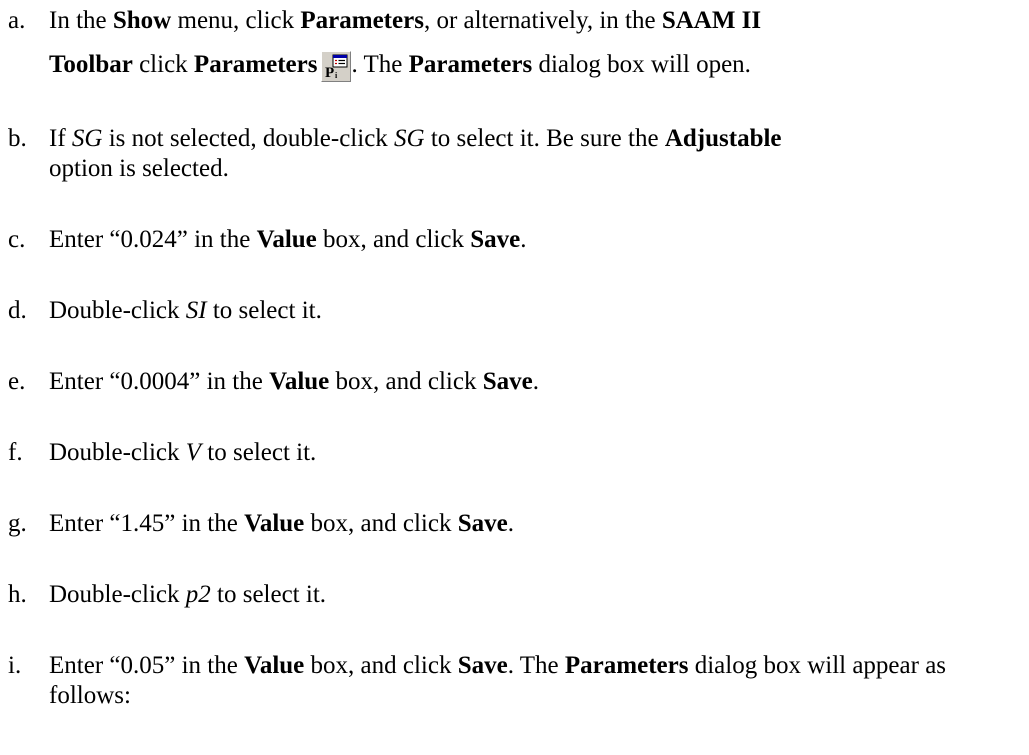 The image size is (1029, 755). Describe the element at coordinates (362, 20) in the screenshot. I see `menu-item-parameters: Parameters` at that location.